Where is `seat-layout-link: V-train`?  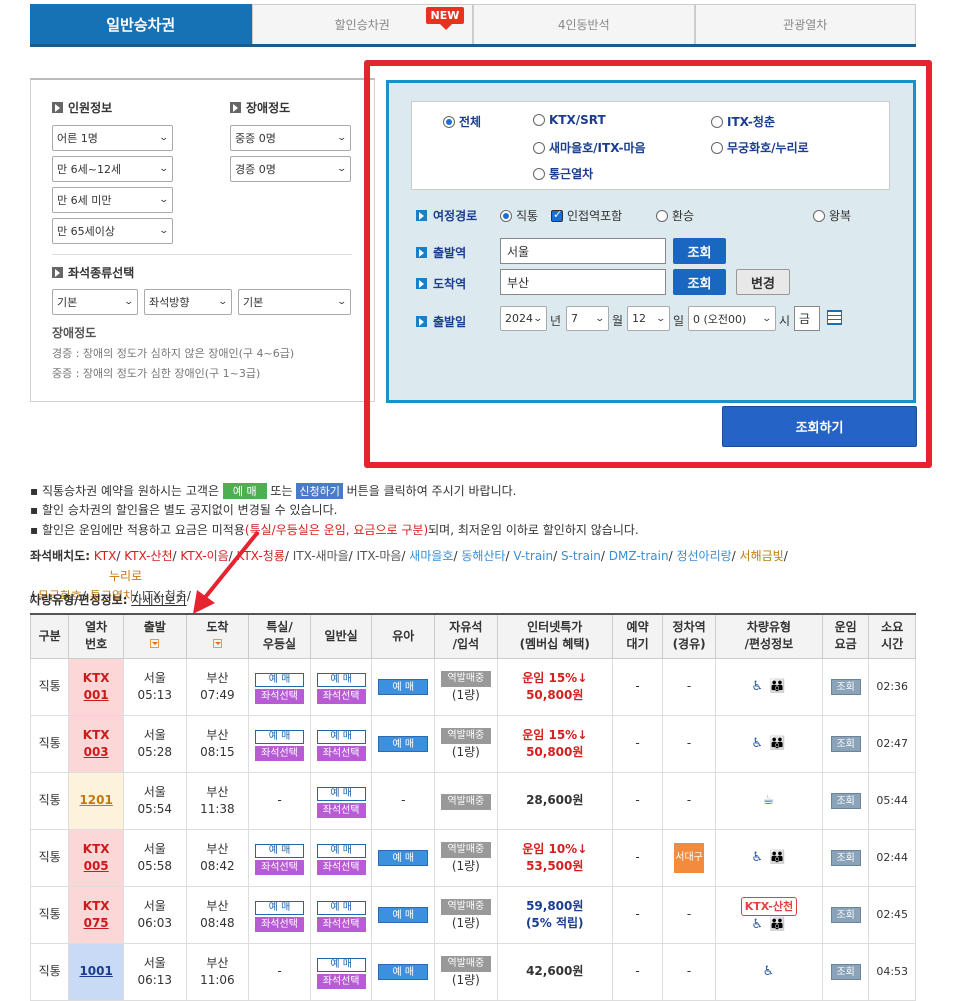
seat-layout-link: V-train is located at coordinates (533, 556).